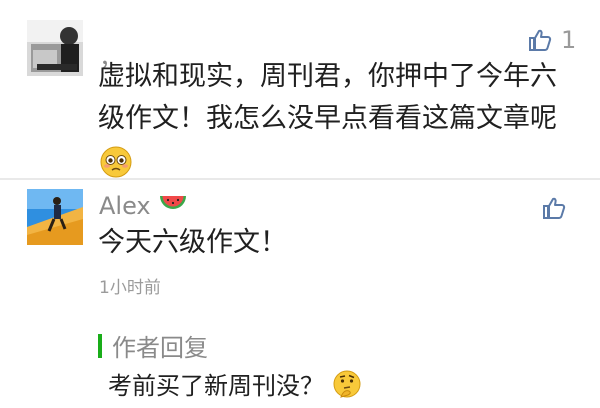  I want to click on thinking-face-emoji-icon, so click(347, 387).